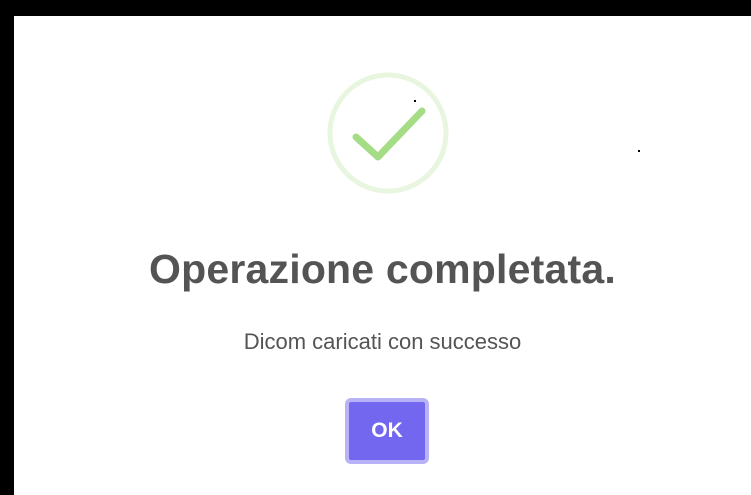  Describe the element at coordinates (388, 133) in the screenshot. I see `check-circle-icon` at that location.